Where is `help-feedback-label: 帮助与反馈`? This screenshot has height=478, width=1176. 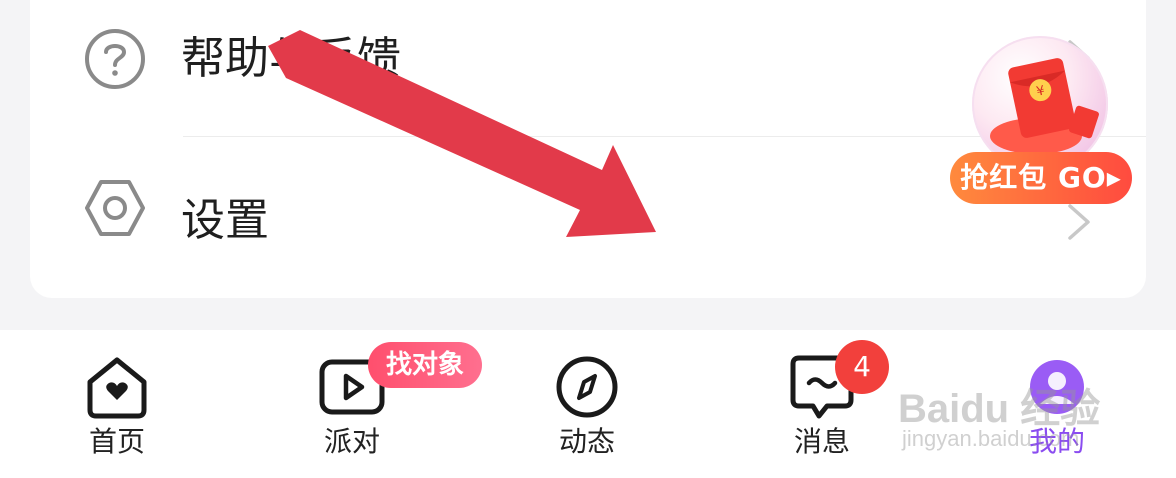 help-feedback-label: 帮助与反馈 is located at coordinates (291, 58).